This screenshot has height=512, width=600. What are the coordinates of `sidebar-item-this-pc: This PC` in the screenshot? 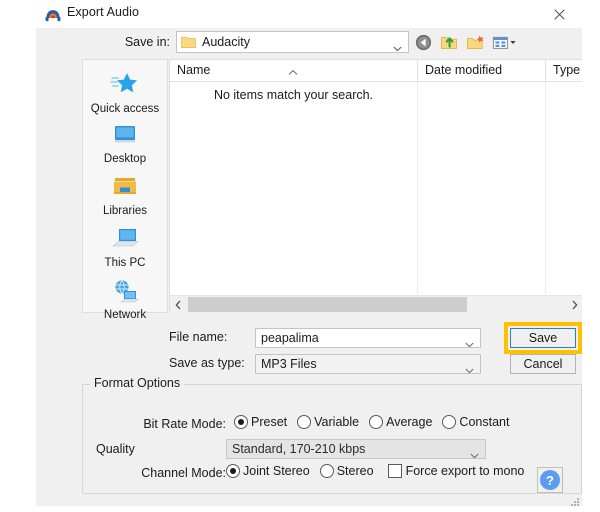 It's located at (125, 245).